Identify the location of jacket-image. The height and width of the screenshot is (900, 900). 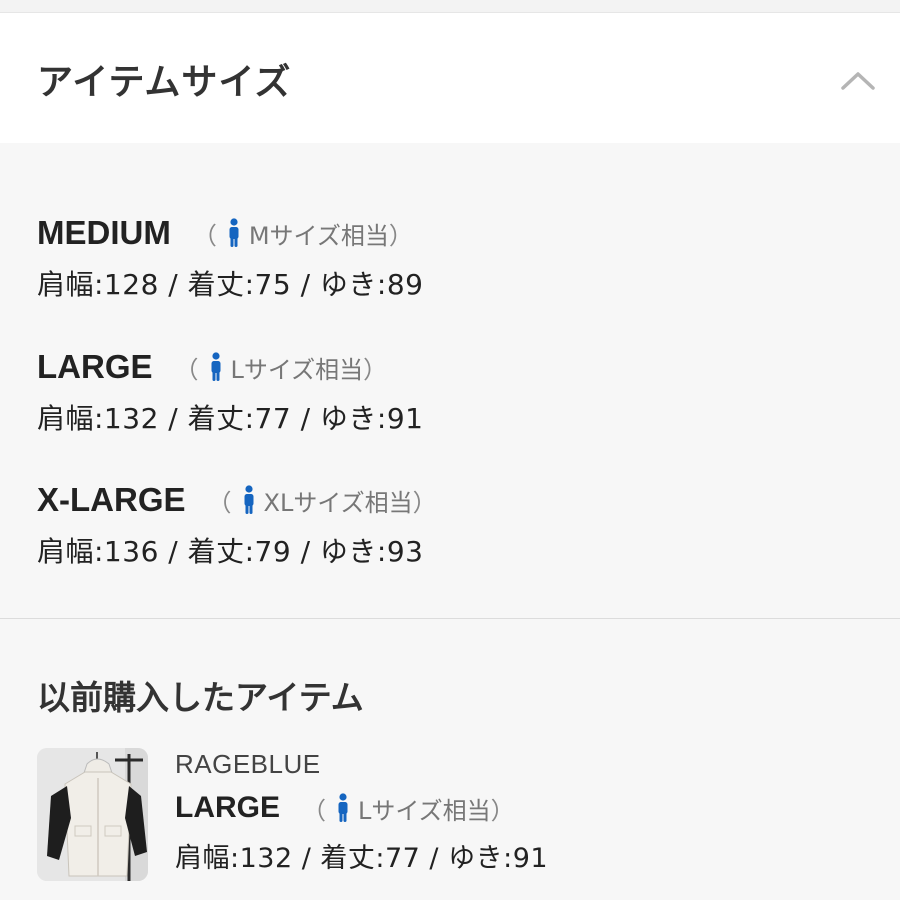
(92, 814).